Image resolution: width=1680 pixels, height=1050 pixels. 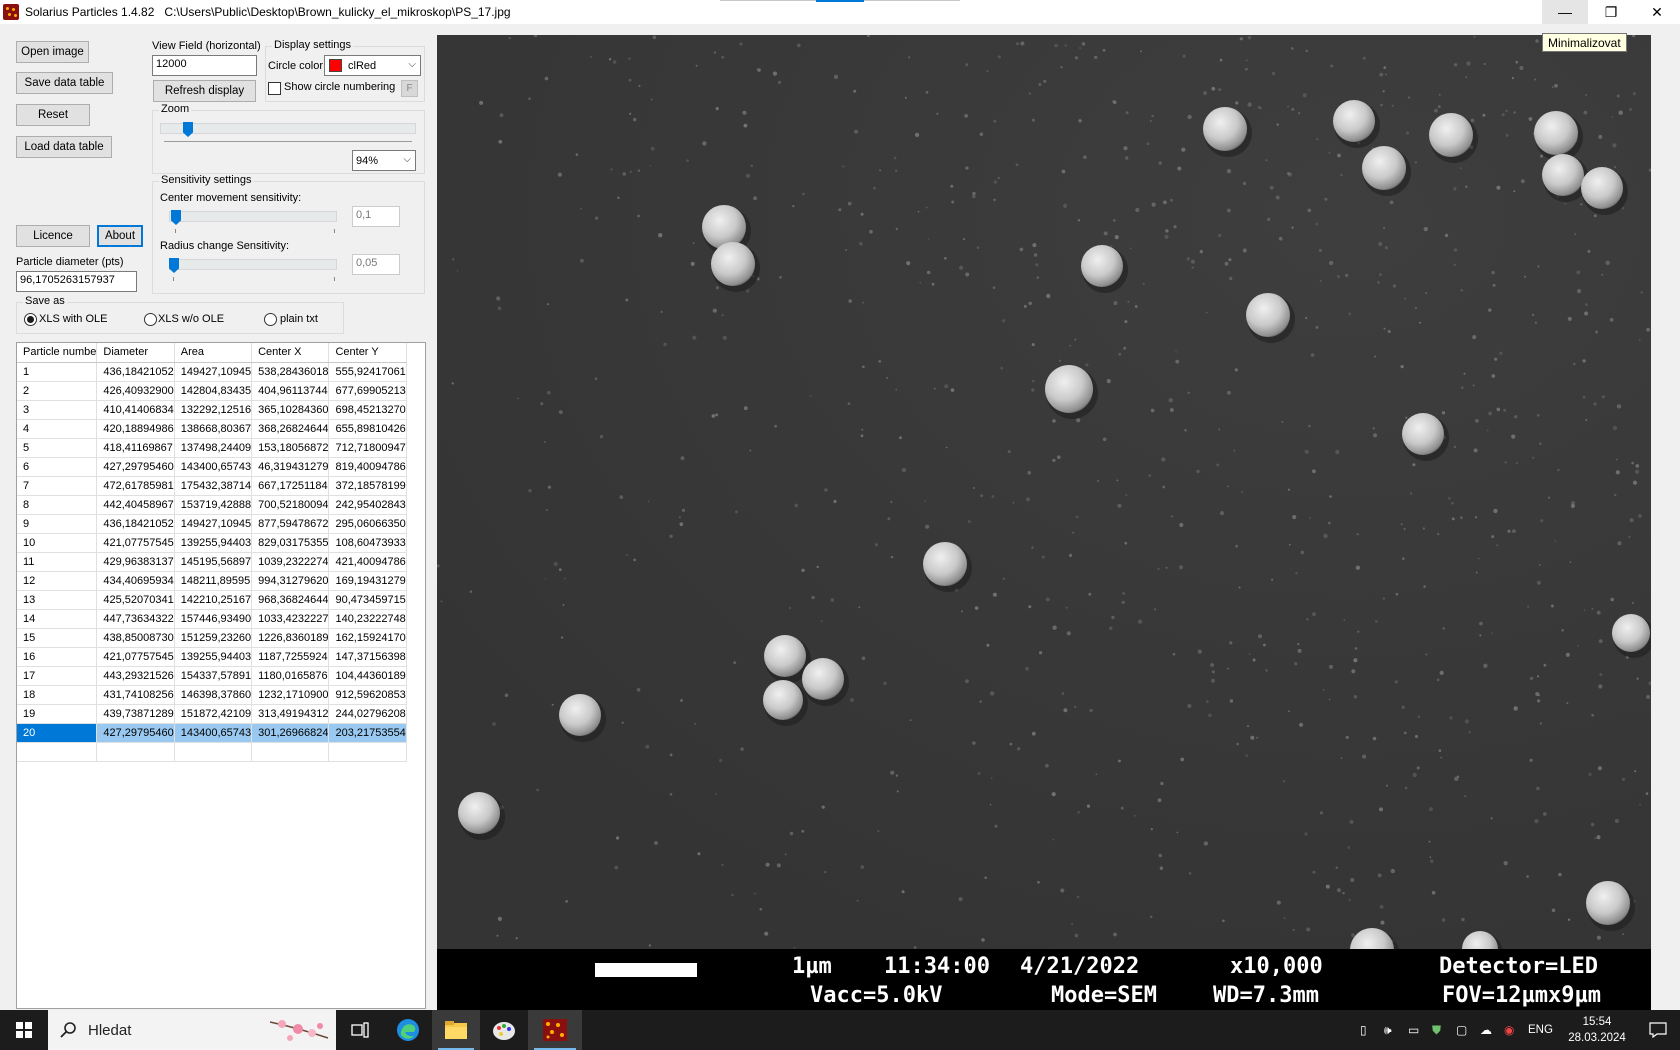 I want to click on table-cell: 10, so click(x=57, y=543).